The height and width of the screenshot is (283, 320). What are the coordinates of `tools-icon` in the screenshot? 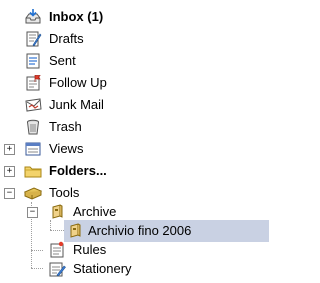 It's located at (33, 193).